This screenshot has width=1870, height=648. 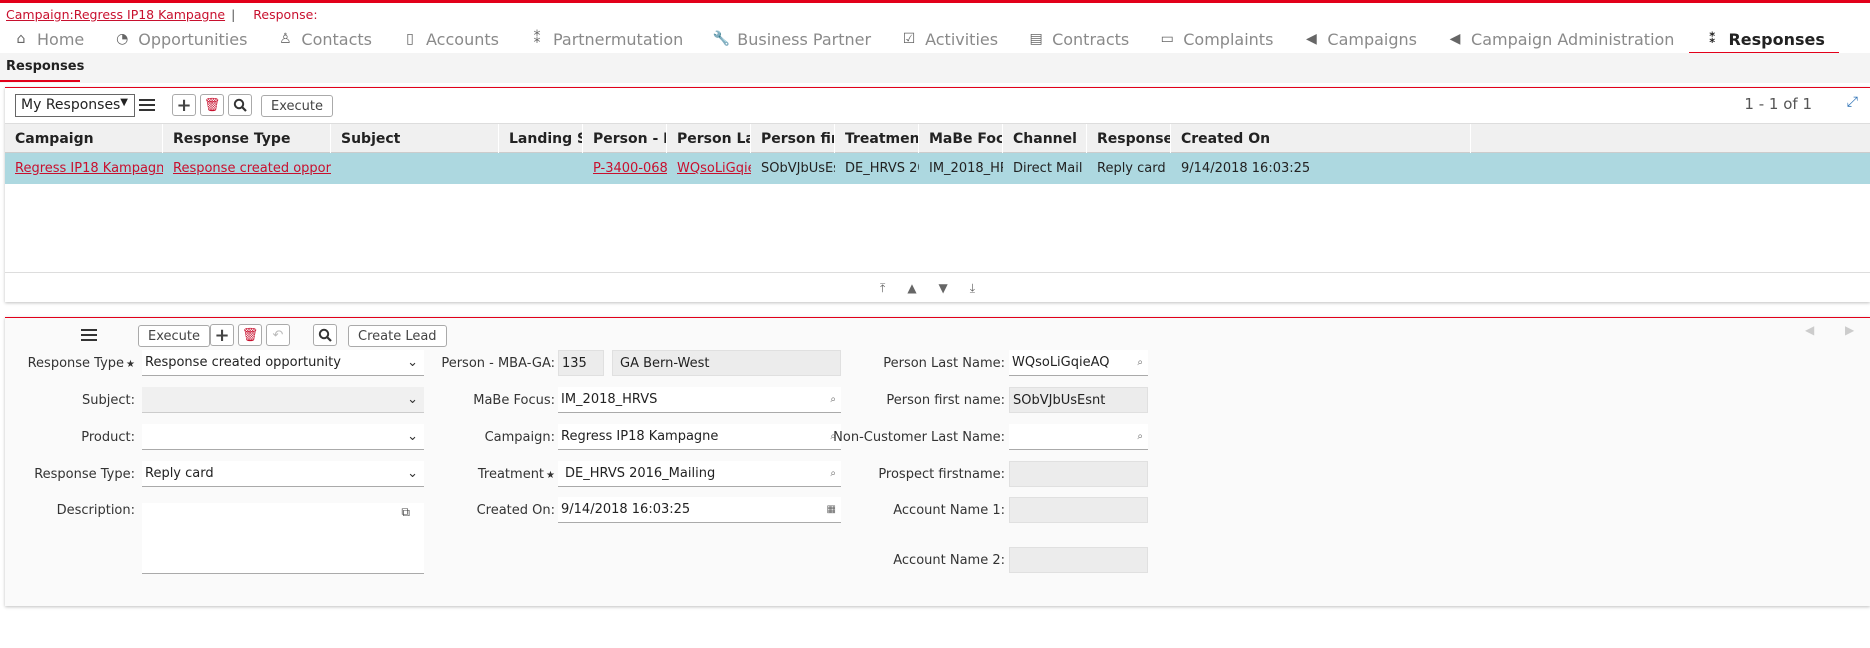 I want to click on nav-tab-complaints: ▭ Complaints, so click(x=1216, y=39).